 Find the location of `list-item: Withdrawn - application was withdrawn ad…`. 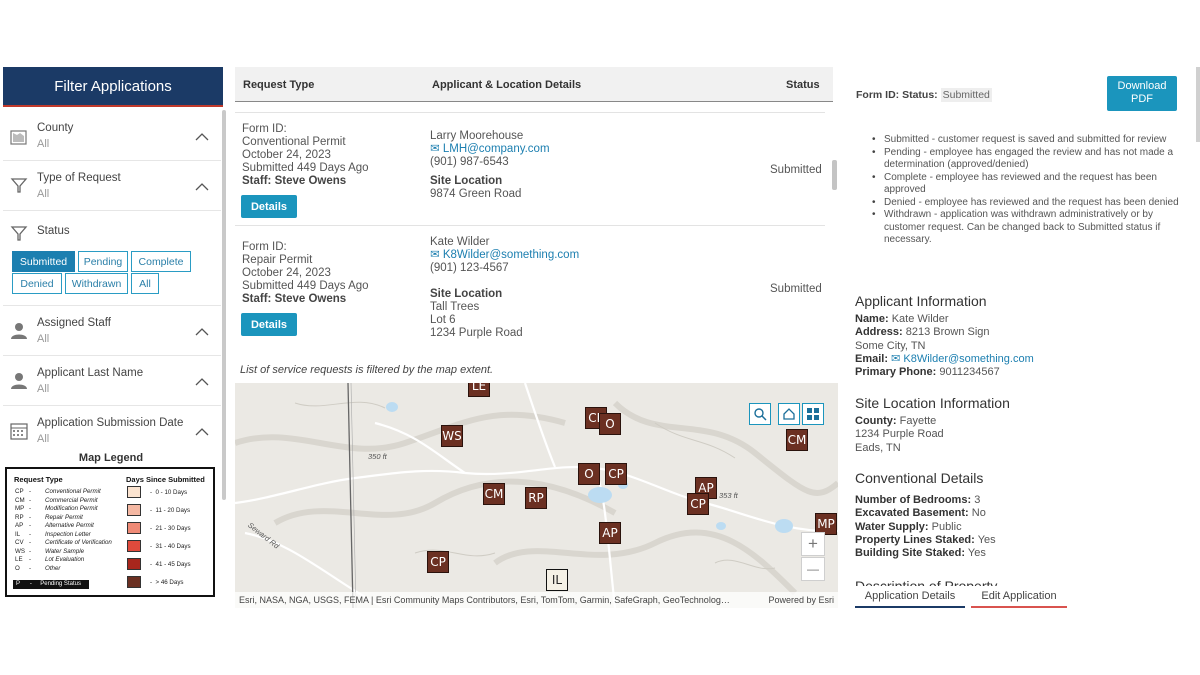

list-item: Withdrawn - application was withdrawn ad… is located at coordinates (1032, 228).